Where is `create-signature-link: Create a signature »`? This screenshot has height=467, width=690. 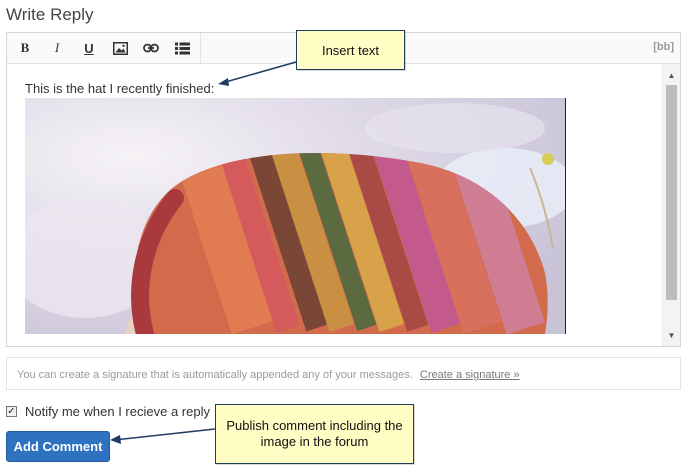
create-signature-link: Create a signature » is located at coordinates (470, 375).